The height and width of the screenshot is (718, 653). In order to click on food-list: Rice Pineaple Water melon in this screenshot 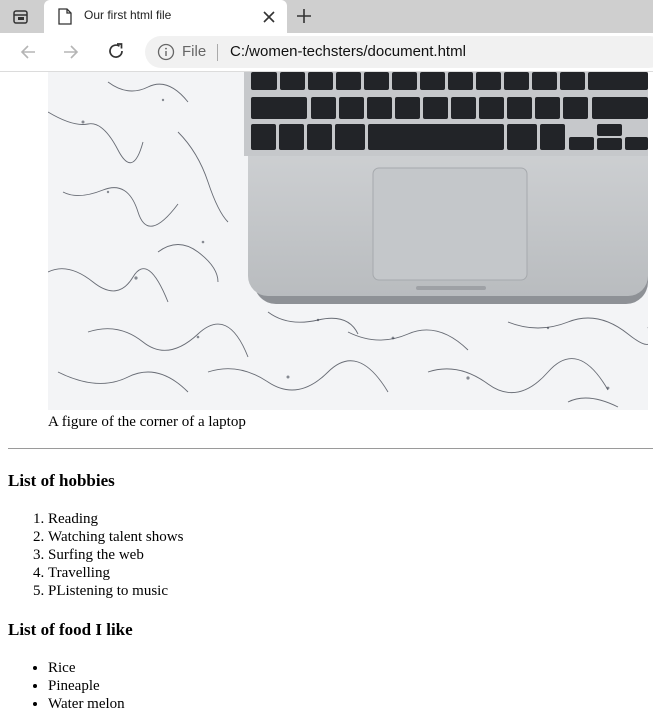, I will do `click(62, 686)`.